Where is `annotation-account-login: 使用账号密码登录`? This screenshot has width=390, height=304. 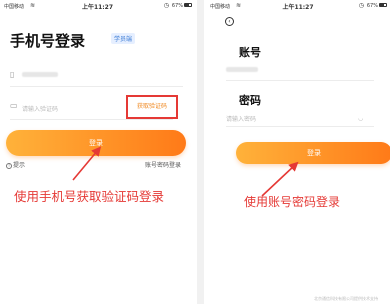 annotation-account-login: 使用账号密码登录 is located at coordinates (292, 202).